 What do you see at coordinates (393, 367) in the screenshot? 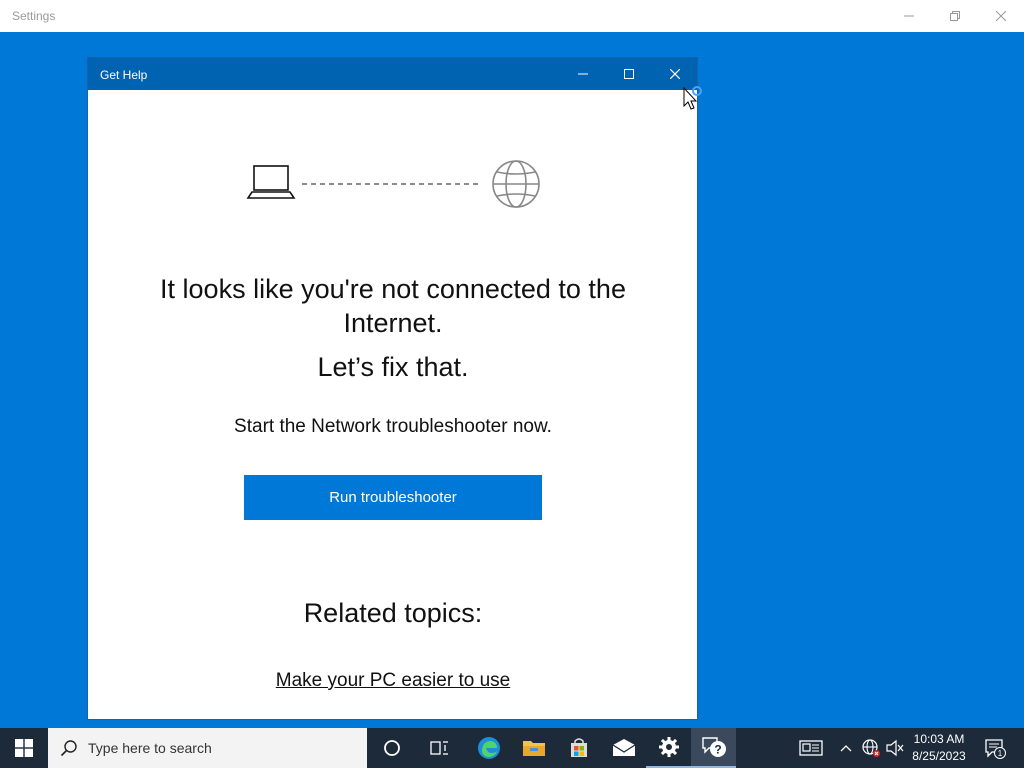
I see `subheadline: Let’s fix that.` at bounding box center [393, 367].